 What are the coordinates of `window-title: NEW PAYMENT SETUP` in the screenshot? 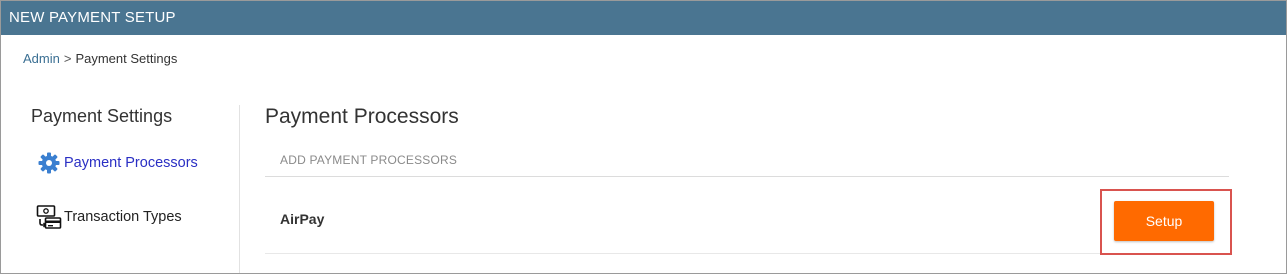 It's located at (92, 17).